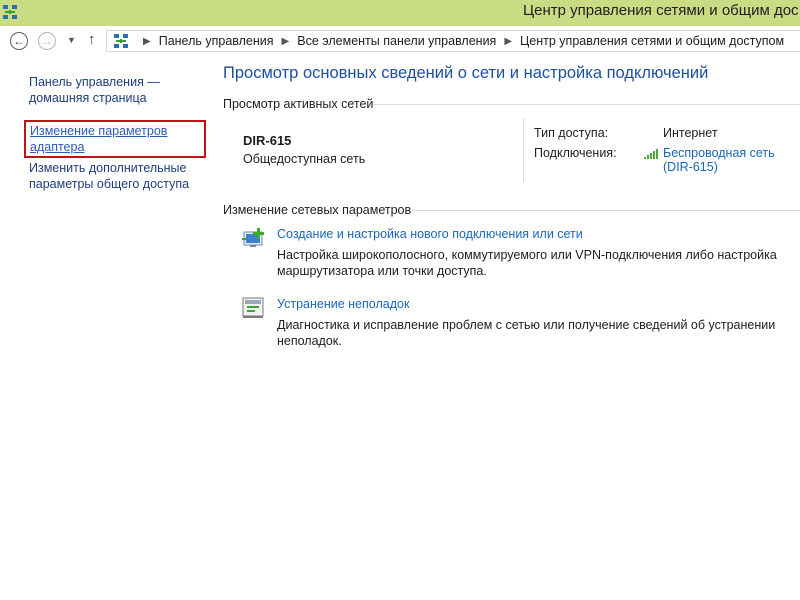  I want to click on recent-locations-button: ▼, so click(71, 40).